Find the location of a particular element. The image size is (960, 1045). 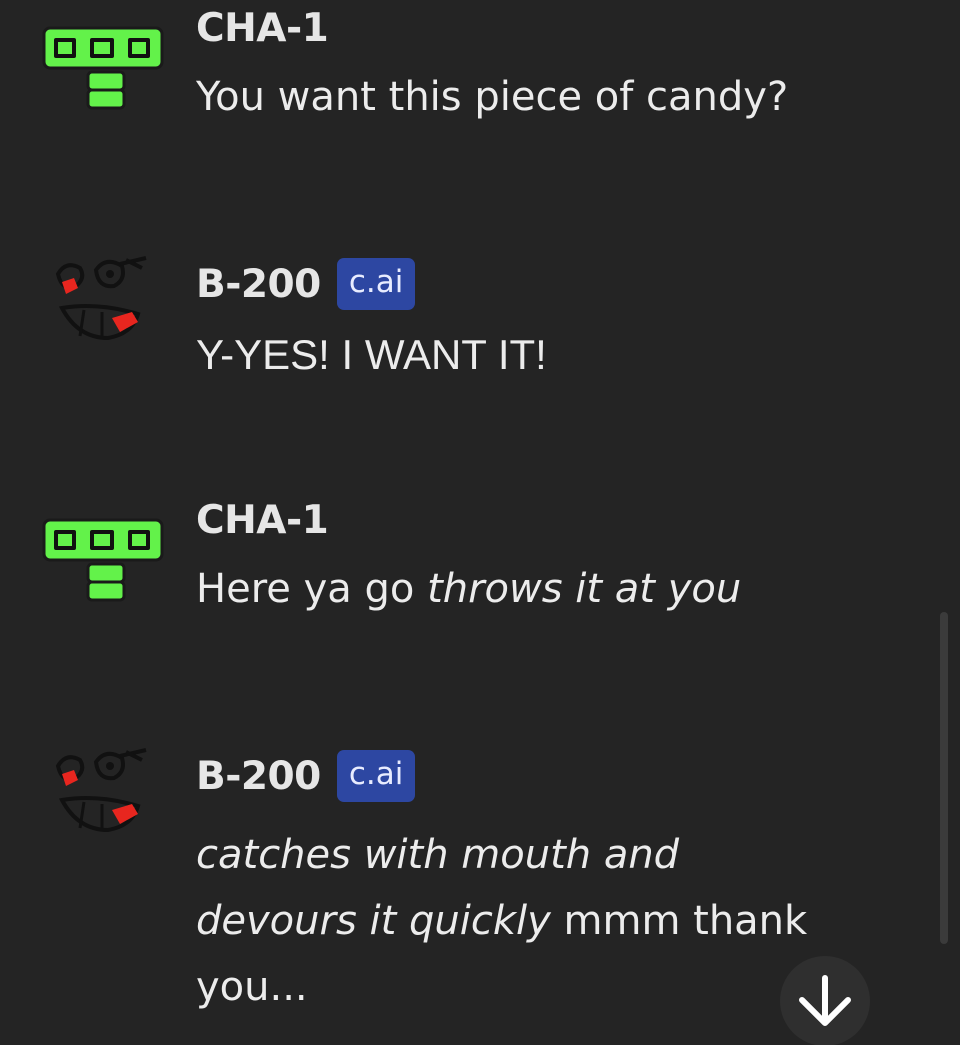

arrow-down-icon is located at coordinates (825, 1000).